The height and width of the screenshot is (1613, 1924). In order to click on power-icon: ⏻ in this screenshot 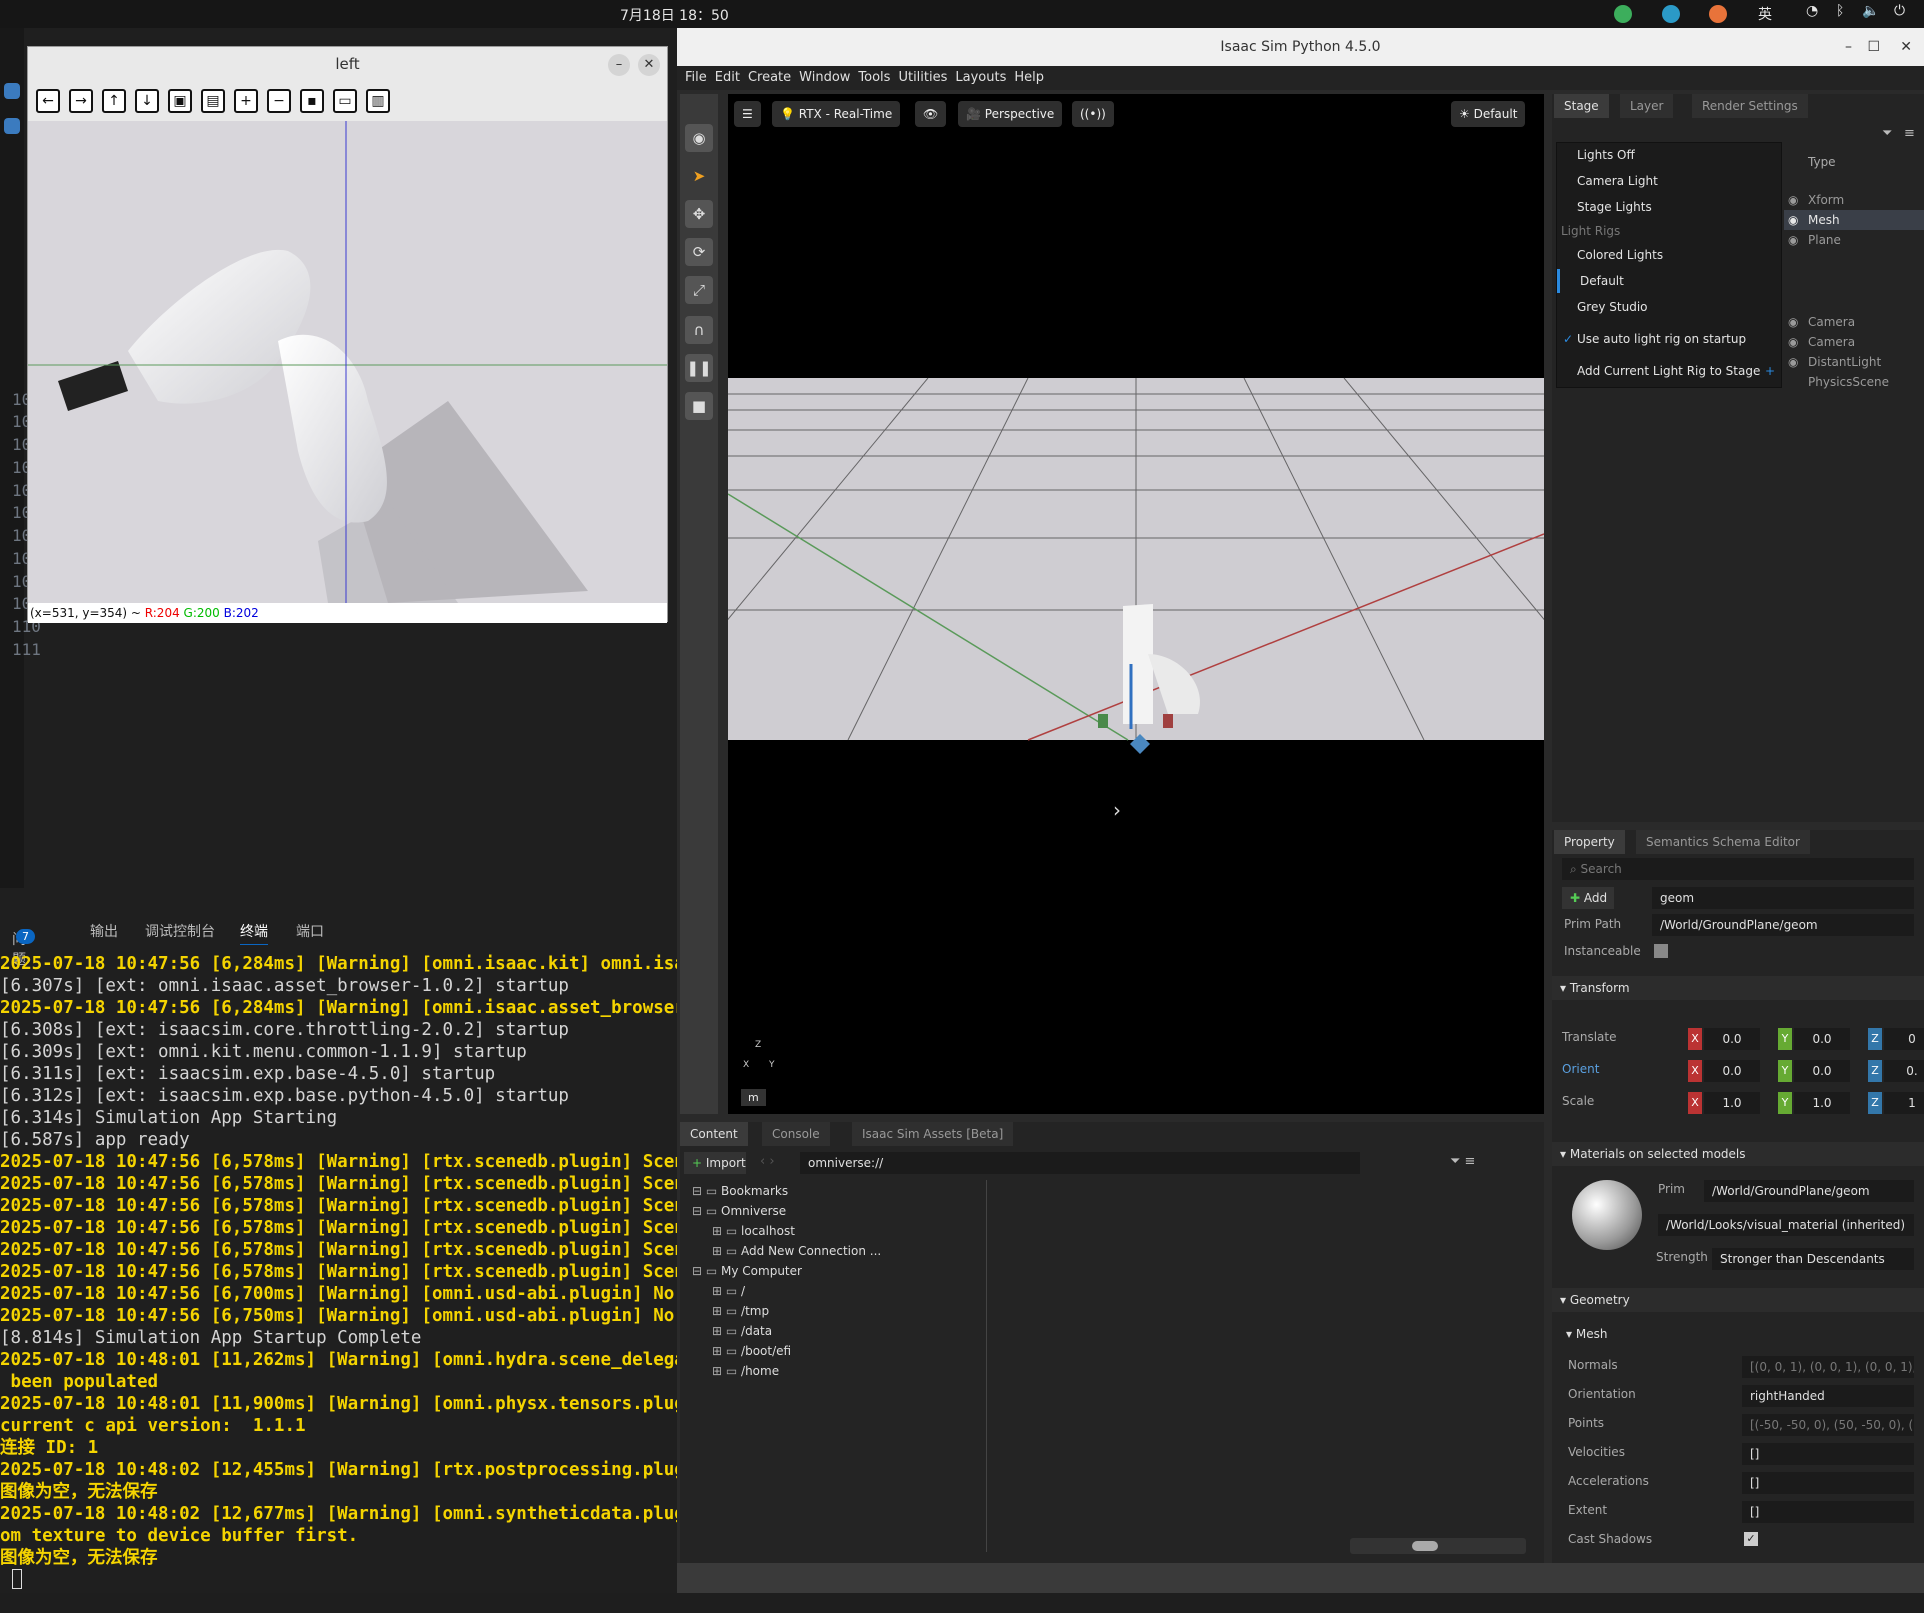, I will do `click(1899, 11)`.